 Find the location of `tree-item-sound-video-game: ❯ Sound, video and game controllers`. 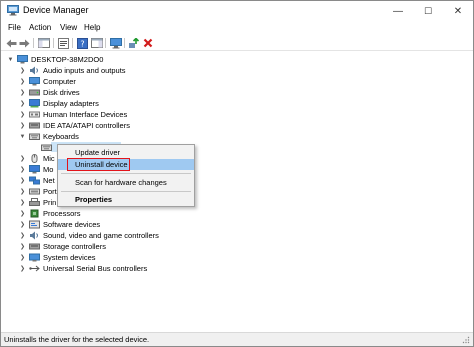

tree-item-sound-video-game: ❯ Sound, video and game controllers is located at coordinates (89, 235).